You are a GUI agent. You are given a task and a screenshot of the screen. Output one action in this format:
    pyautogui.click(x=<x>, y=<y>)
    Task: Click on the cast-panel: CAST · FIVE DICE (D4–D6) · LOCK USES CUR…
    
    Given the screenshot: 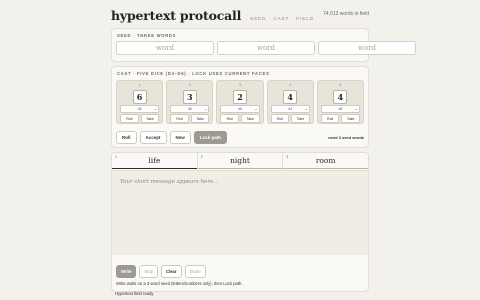 What is the action you would take?
    pyautogui.click(x=240, y=107)
    